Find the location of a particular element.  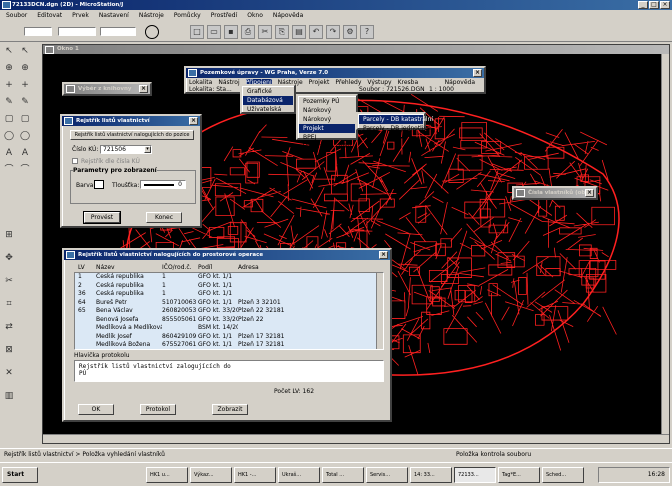

tool-icon: ▥ is located at coordinates (9, 396).